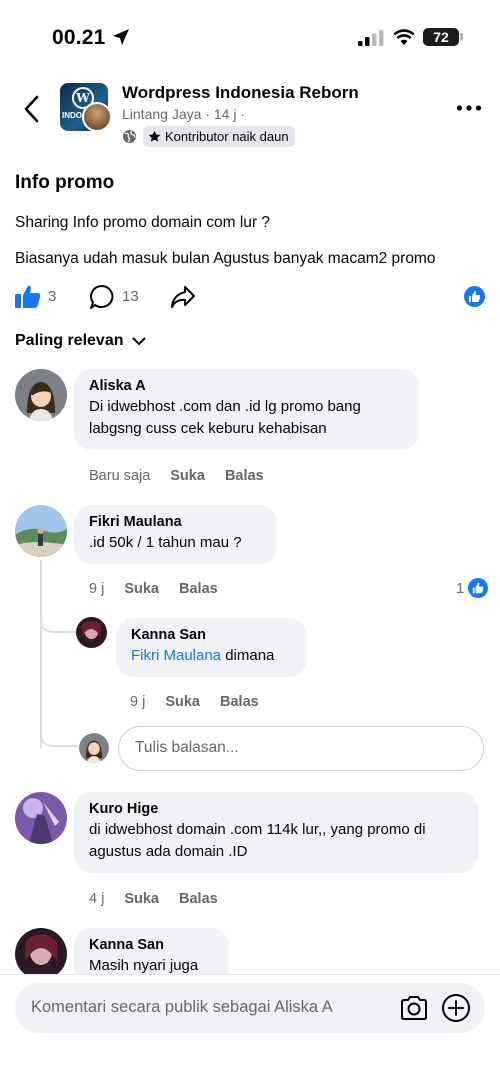 This screenshot has height=1084, width=500. I want to click on camera-icon, so click(414, 1008).